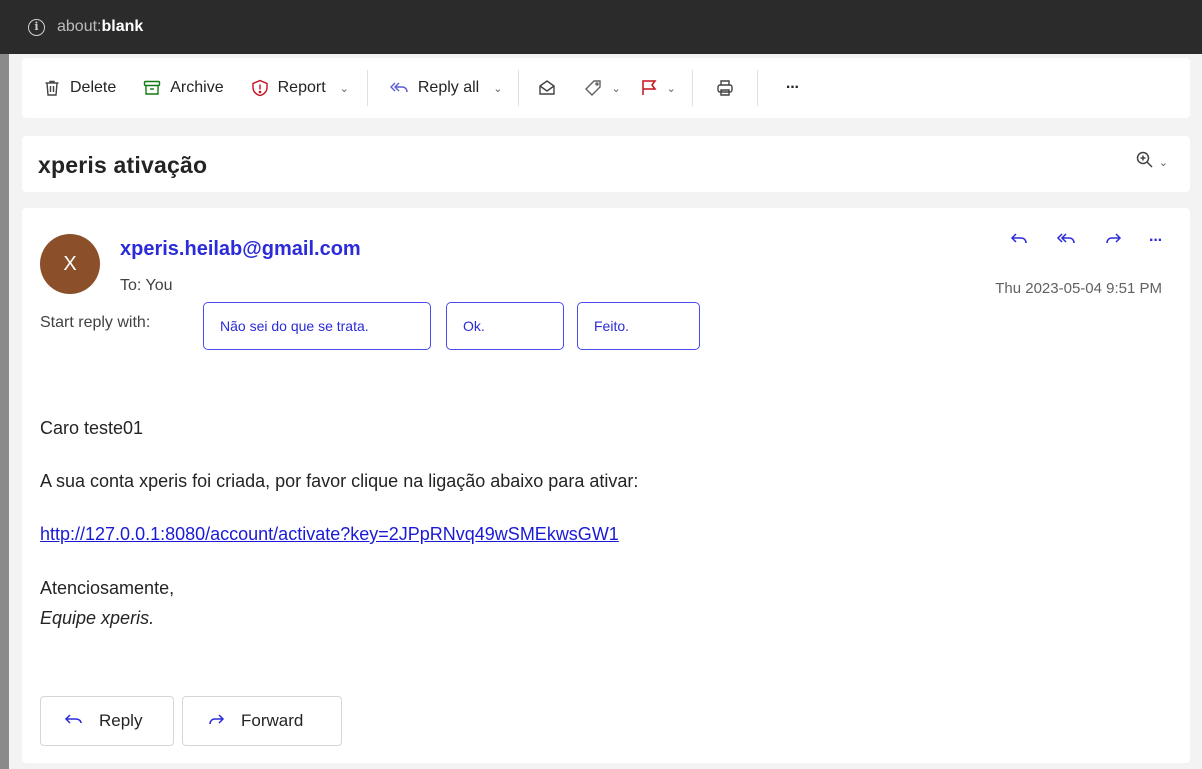  I want to click on suggested-reply-1: Não sei do que se trata., so click(317, 326).